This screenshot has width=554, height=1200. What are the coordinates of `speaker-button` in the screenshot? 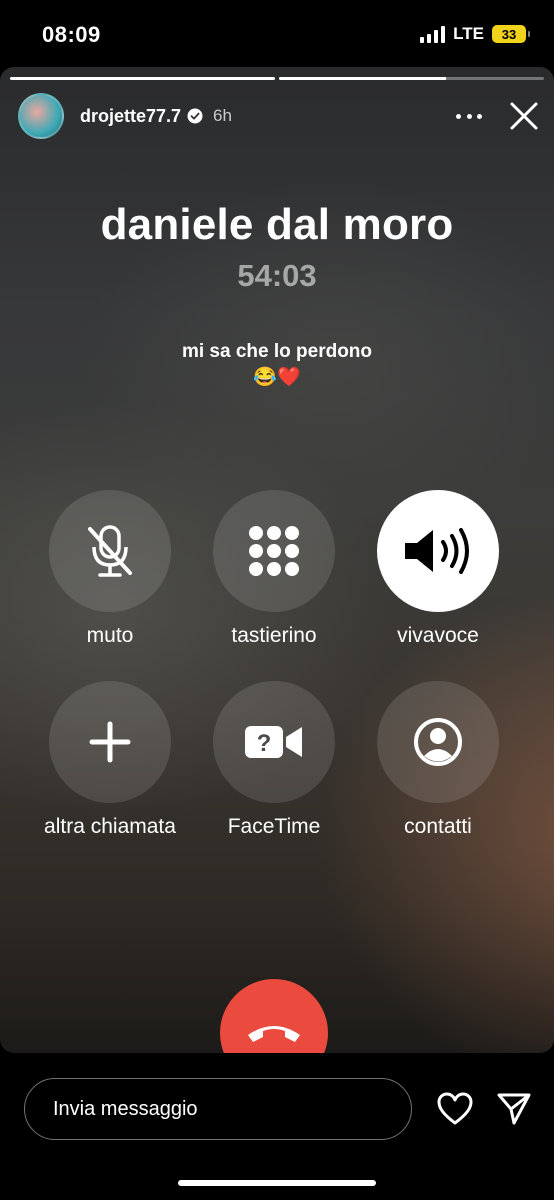 It's located at (438, 551).